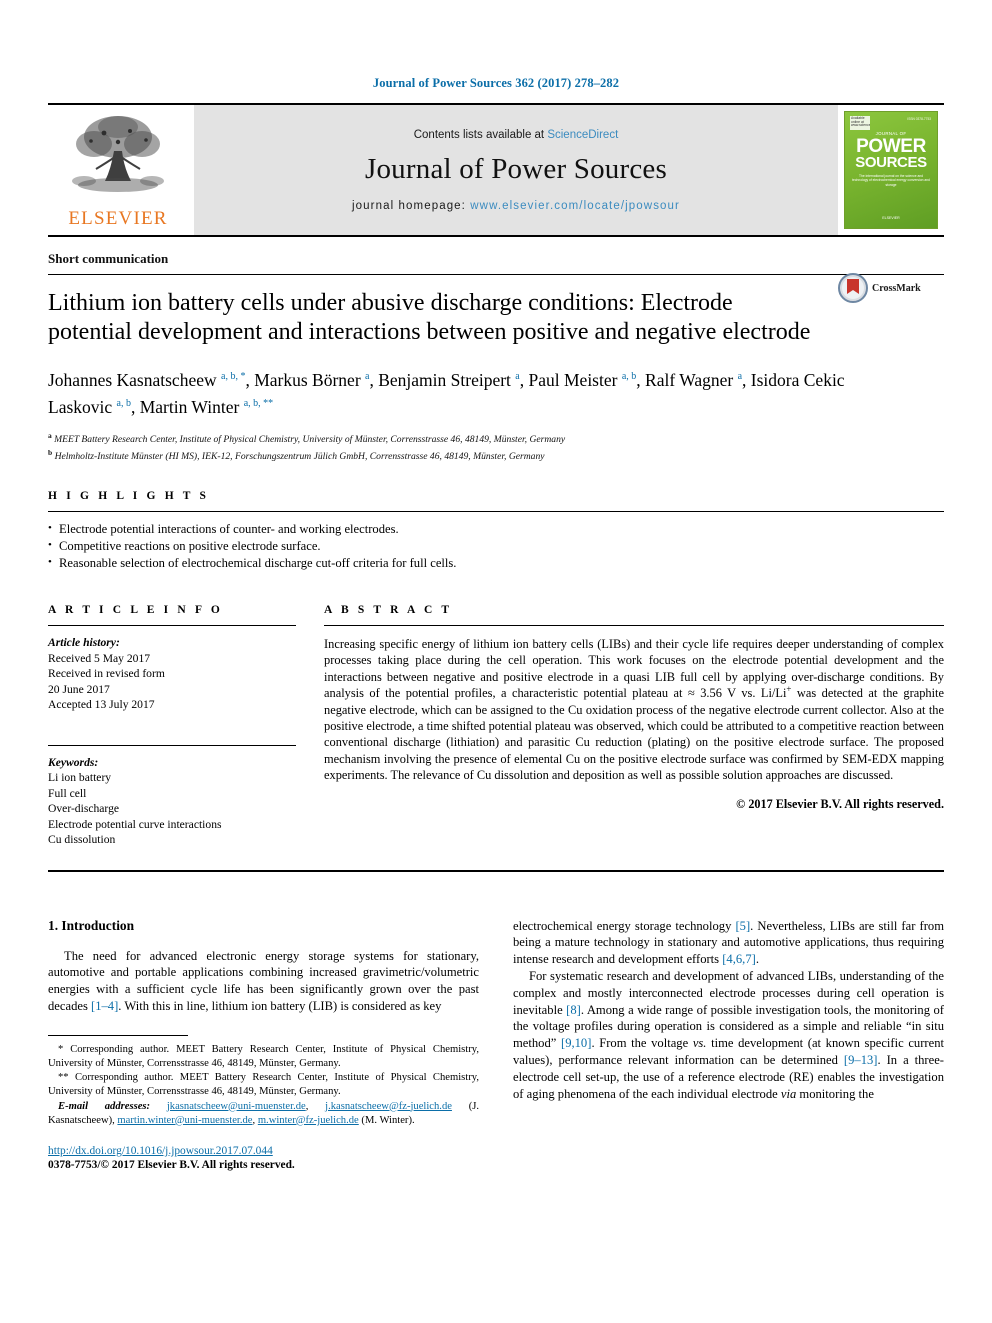 Image resolution: width=992 pixels, height=1323 pixels. What do you see at coordinates (118, 1035) in the screenshot?
I see `footnote-divider` at bounding box center [118, 1035].